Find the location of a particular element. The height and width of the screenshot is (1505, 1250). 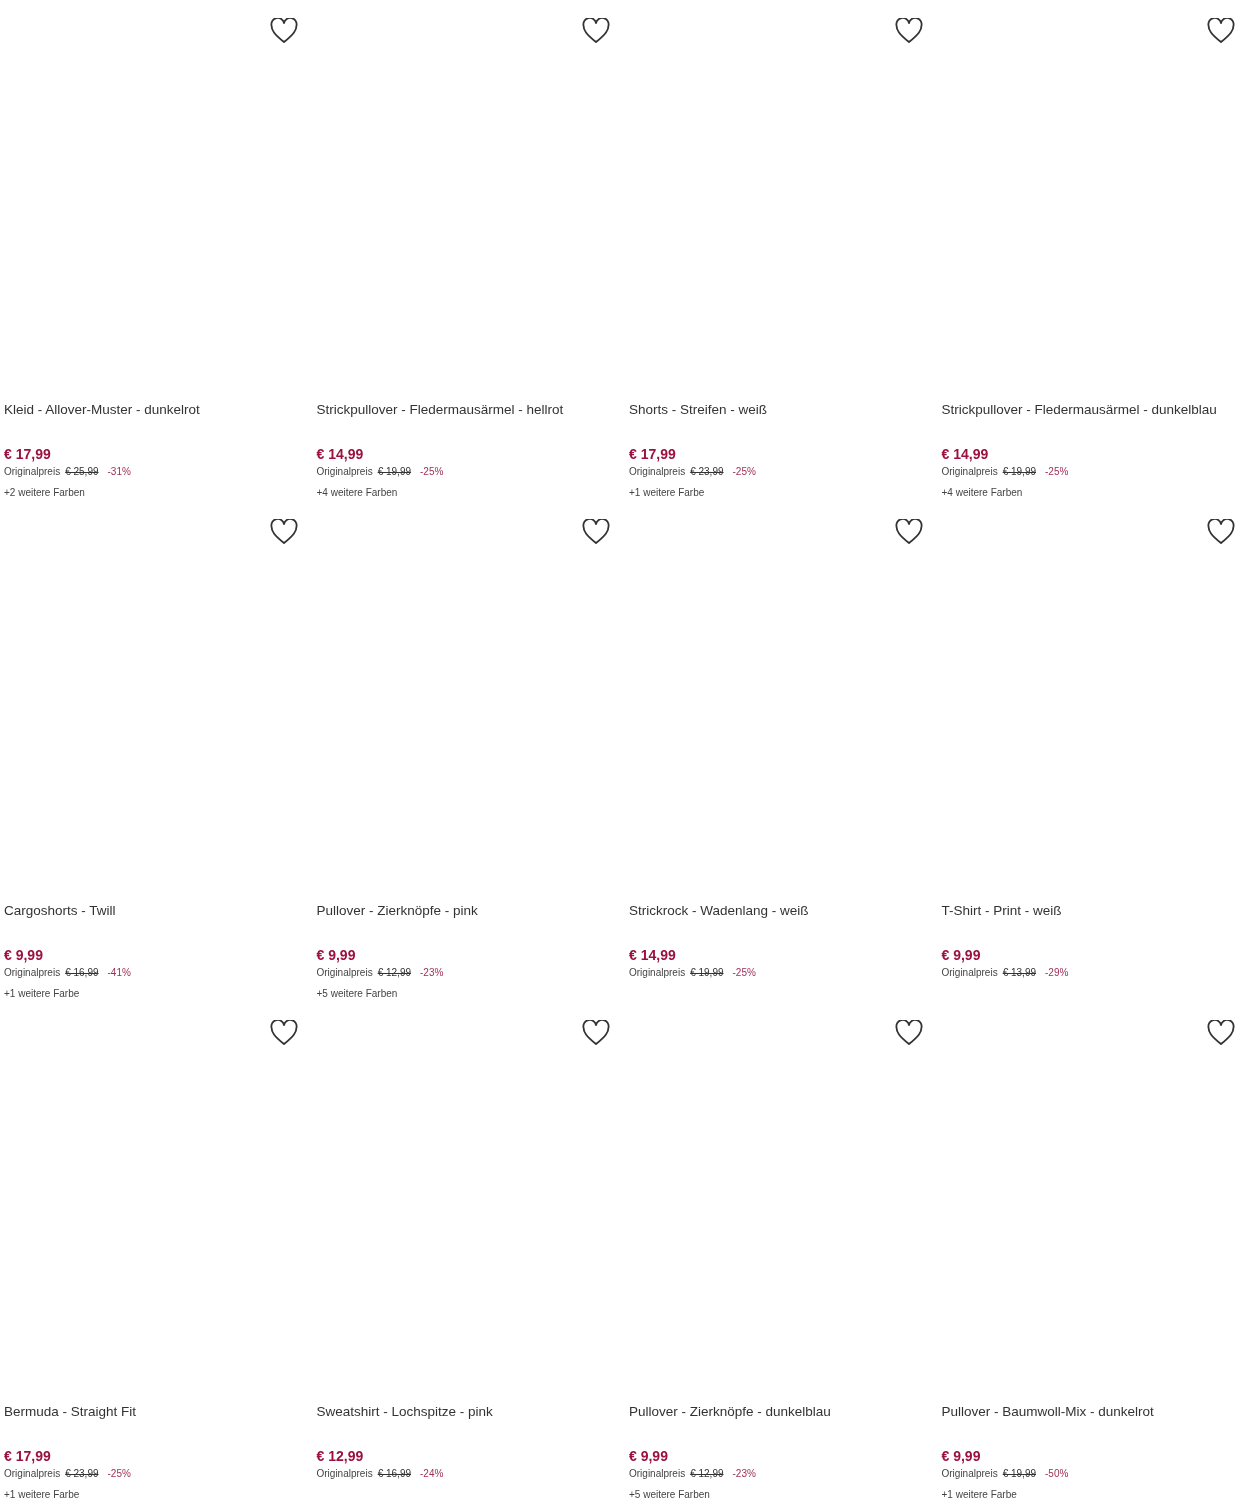

product-title: Strickrock - Wadenlang - weiß is located at coordinates (781, 911).